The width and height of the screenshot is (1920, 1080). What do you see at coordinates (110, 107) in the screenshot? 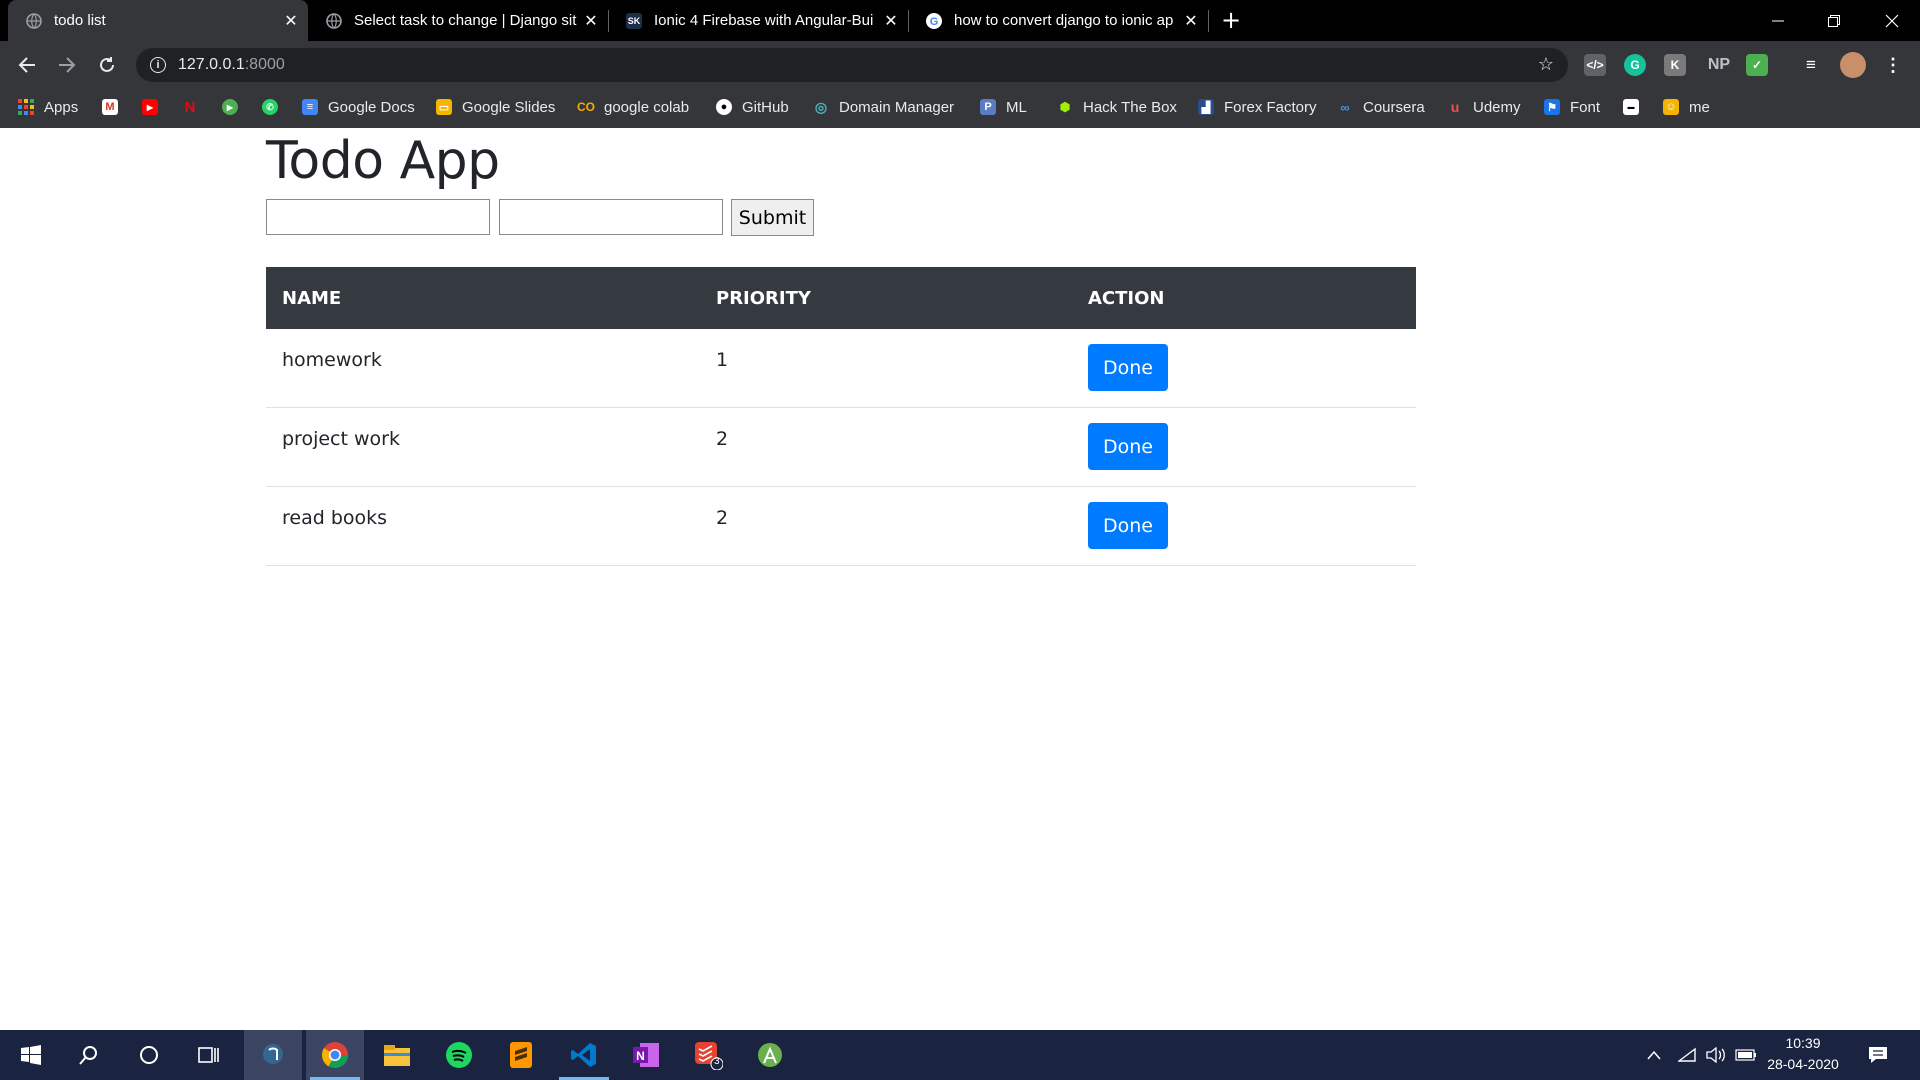
I see `gmail-icon: M` at bounding box center [110, 107].